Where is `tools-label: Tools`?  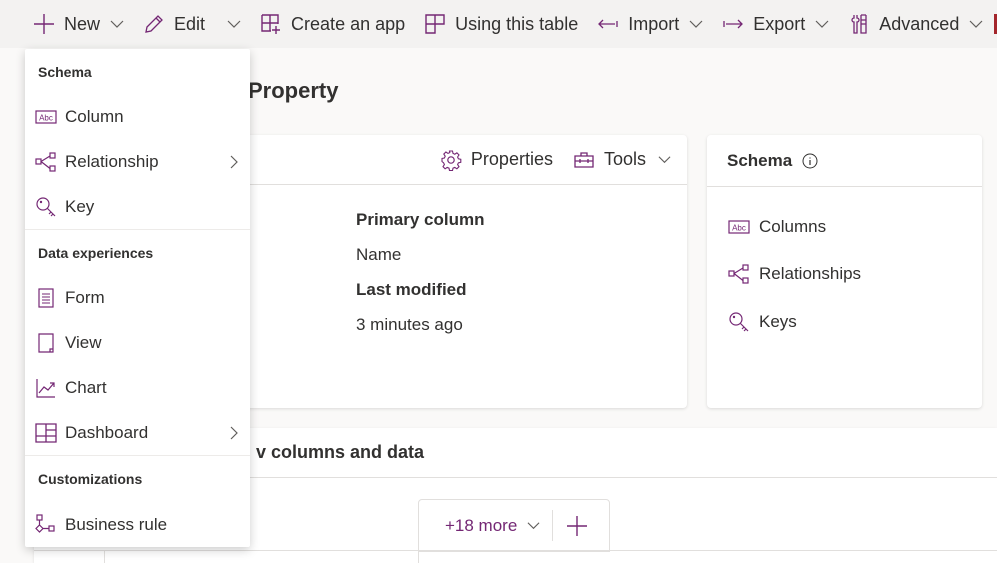 tools-label: Tools is located at coordinates (624, 159).